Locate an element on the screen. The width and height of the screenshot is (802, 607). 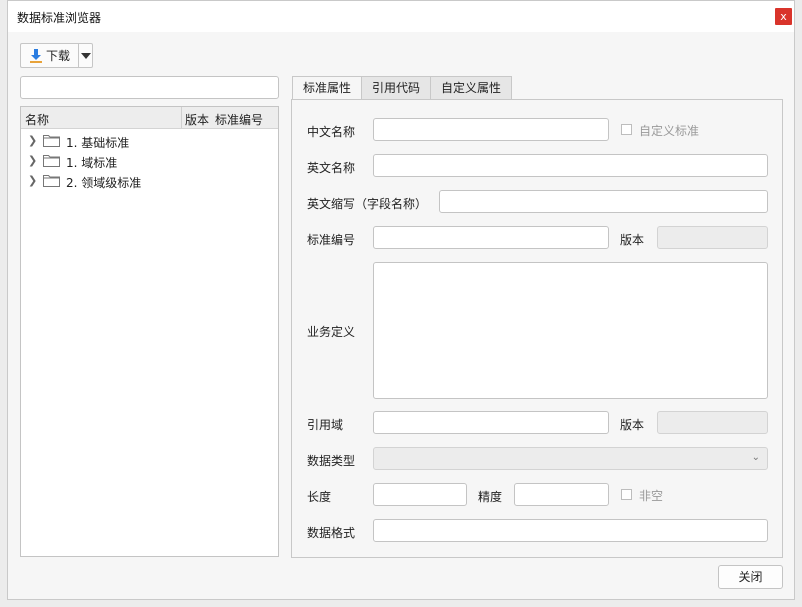
tree-item: ❯ 1. 基础标准 is located at coordinates (149, 141).